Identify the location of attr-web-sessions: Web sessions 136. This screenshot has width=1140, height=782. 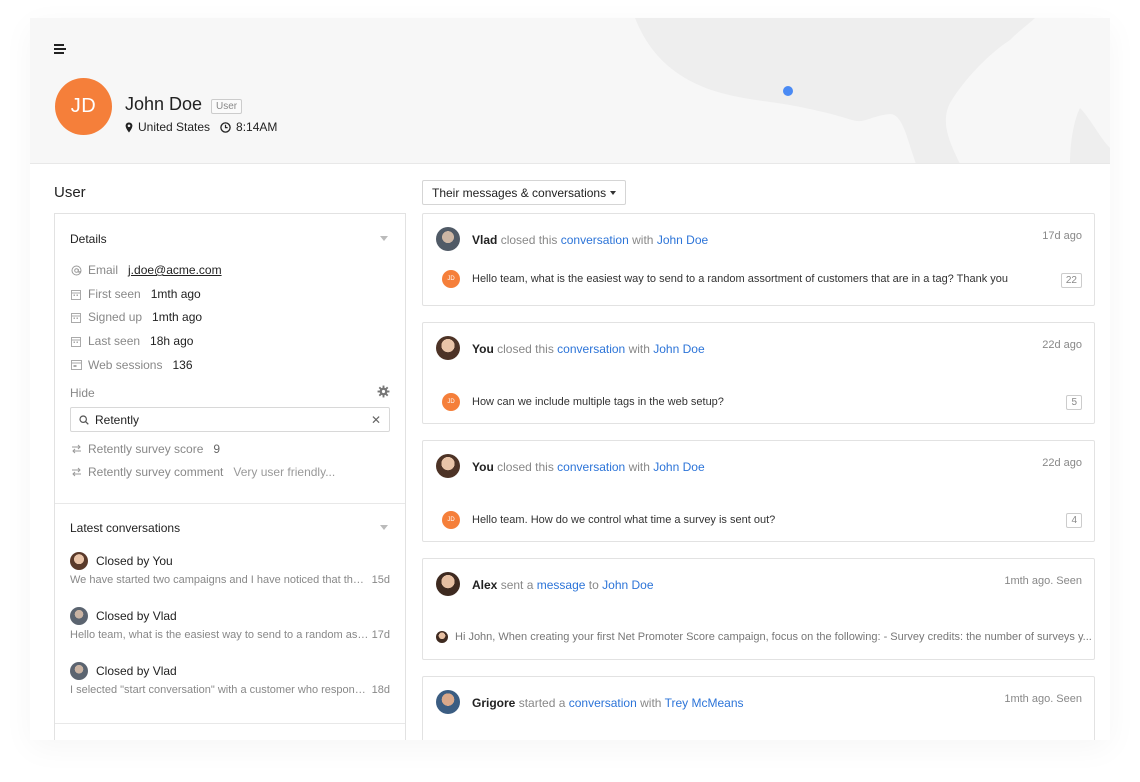
(131, 365).